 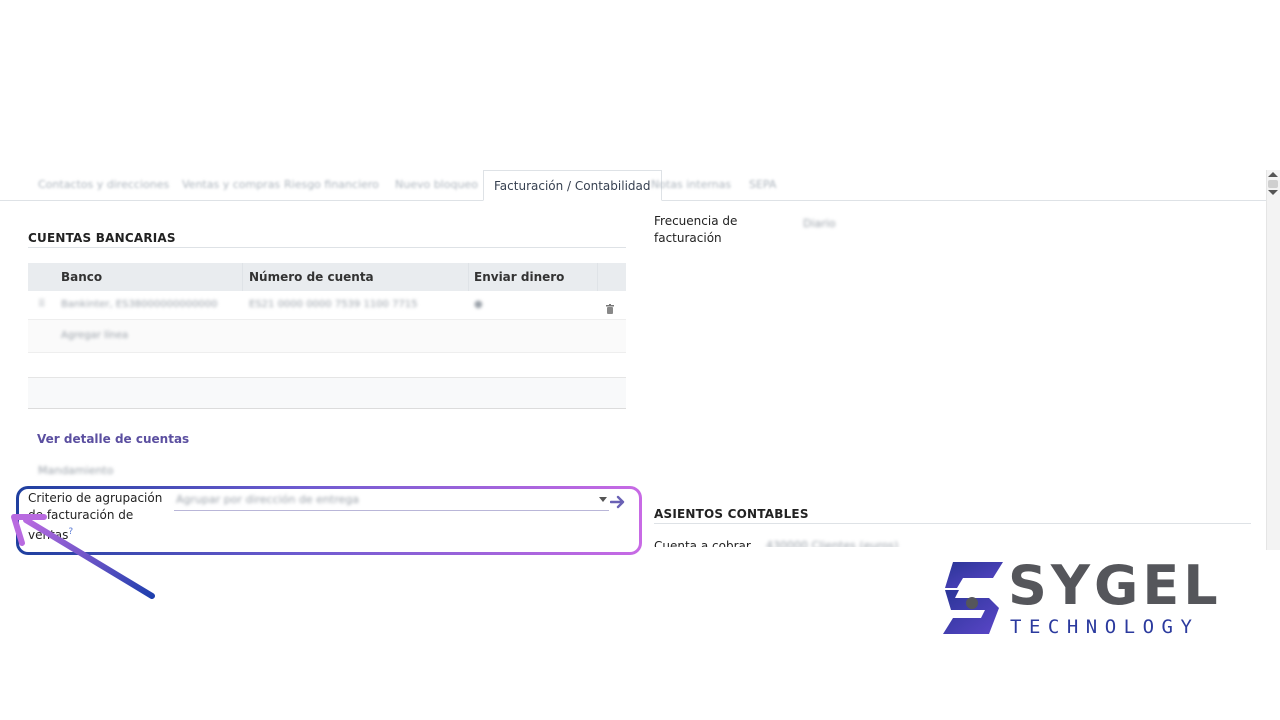 What do you see at coordinates (691, 185) in the screenshot?
I see `tab-internal-notes: Notas internas` at bounding box center [691, 185].